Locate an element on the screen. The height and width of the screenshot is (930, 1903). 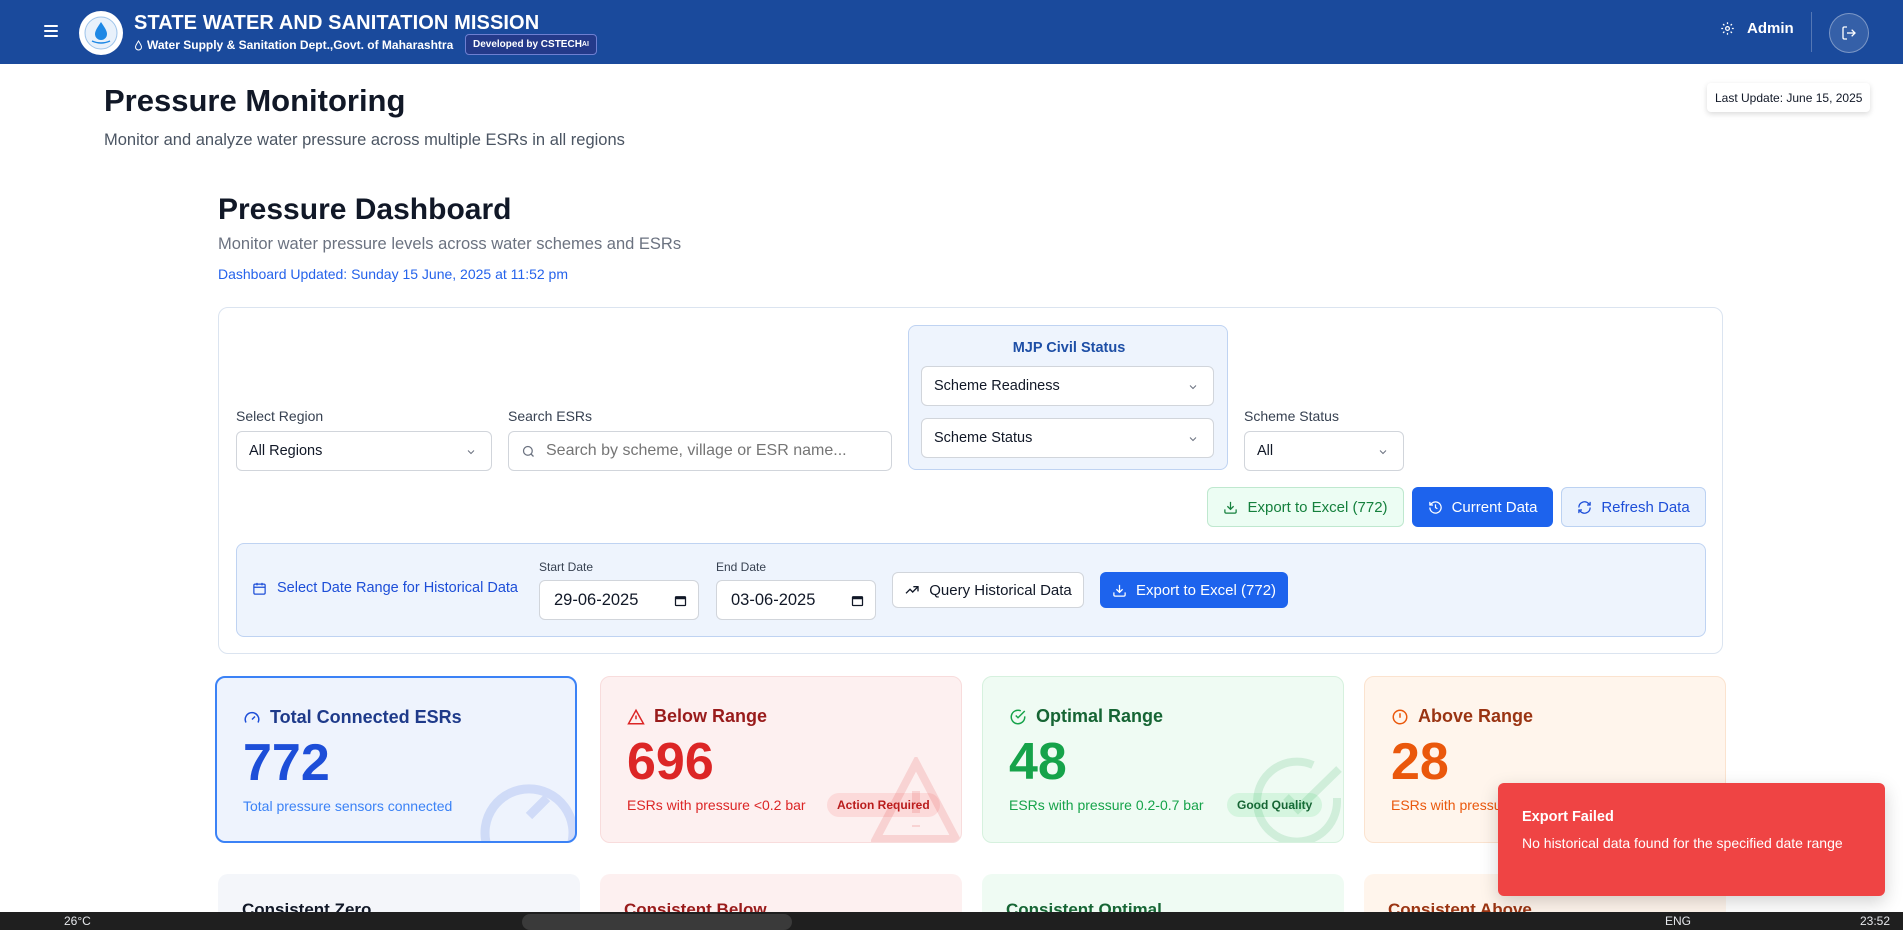
scheme-status-value: All is located at coordinates (1265, 451).